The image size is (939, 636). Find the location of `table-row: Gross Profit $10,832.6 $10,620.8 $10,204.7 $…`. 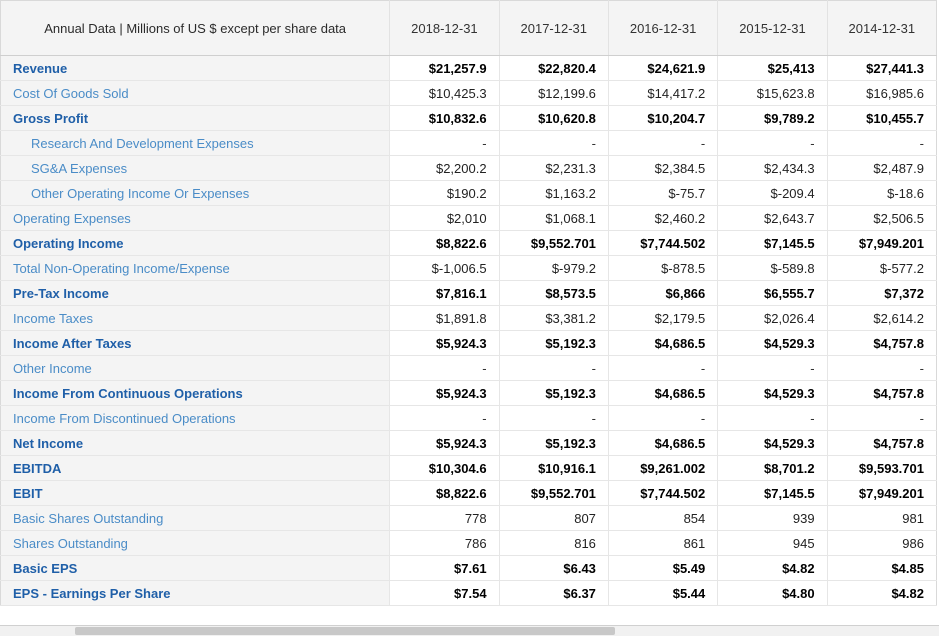

table-row: Gross Profit $10,832.6 $10,620.8 $10,204.7 $… is located at coordinates (469, 118).